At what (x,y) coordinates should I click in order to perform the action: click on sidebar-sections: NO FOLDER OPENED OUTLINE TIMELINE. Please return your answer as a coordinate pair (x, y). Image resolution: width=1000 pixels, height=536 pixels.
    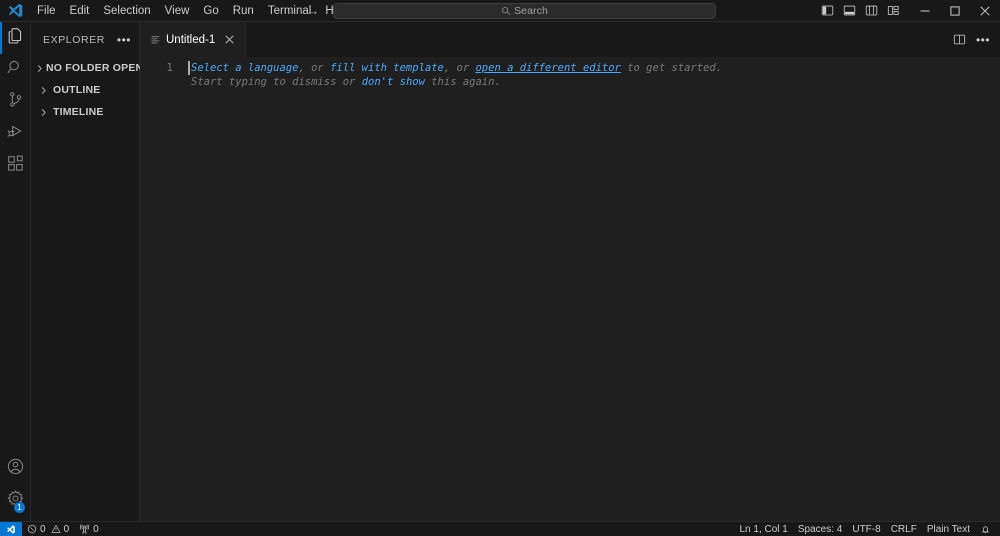
    Looking at the image, I should click on (94, 90).